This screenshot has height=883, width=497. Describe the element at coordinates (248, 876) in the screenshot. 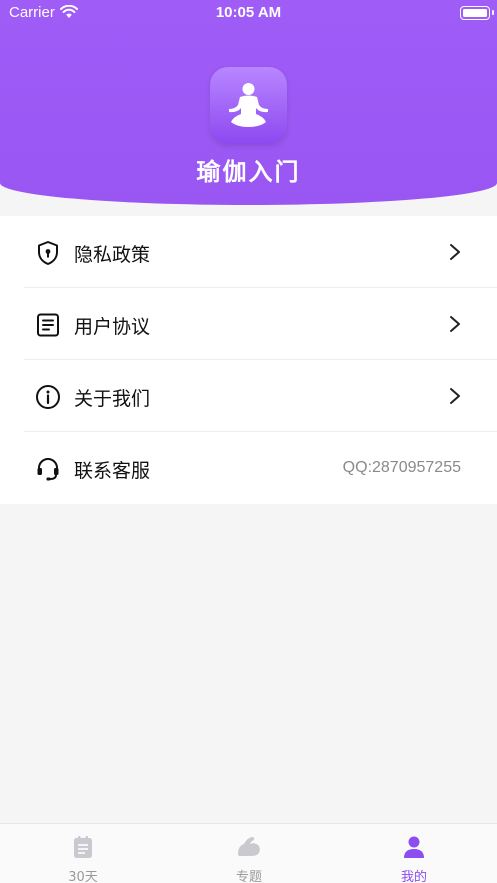

I see `tab-label: 专题` at that location.